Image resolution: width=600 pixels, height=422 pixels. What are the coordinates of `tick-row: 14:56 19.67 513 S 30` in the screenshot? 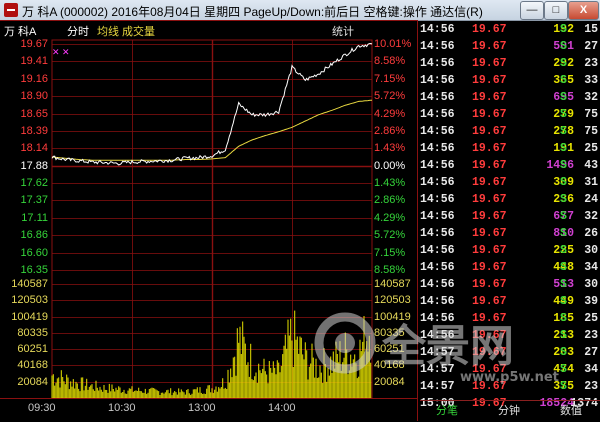 It's located at (510, 285).